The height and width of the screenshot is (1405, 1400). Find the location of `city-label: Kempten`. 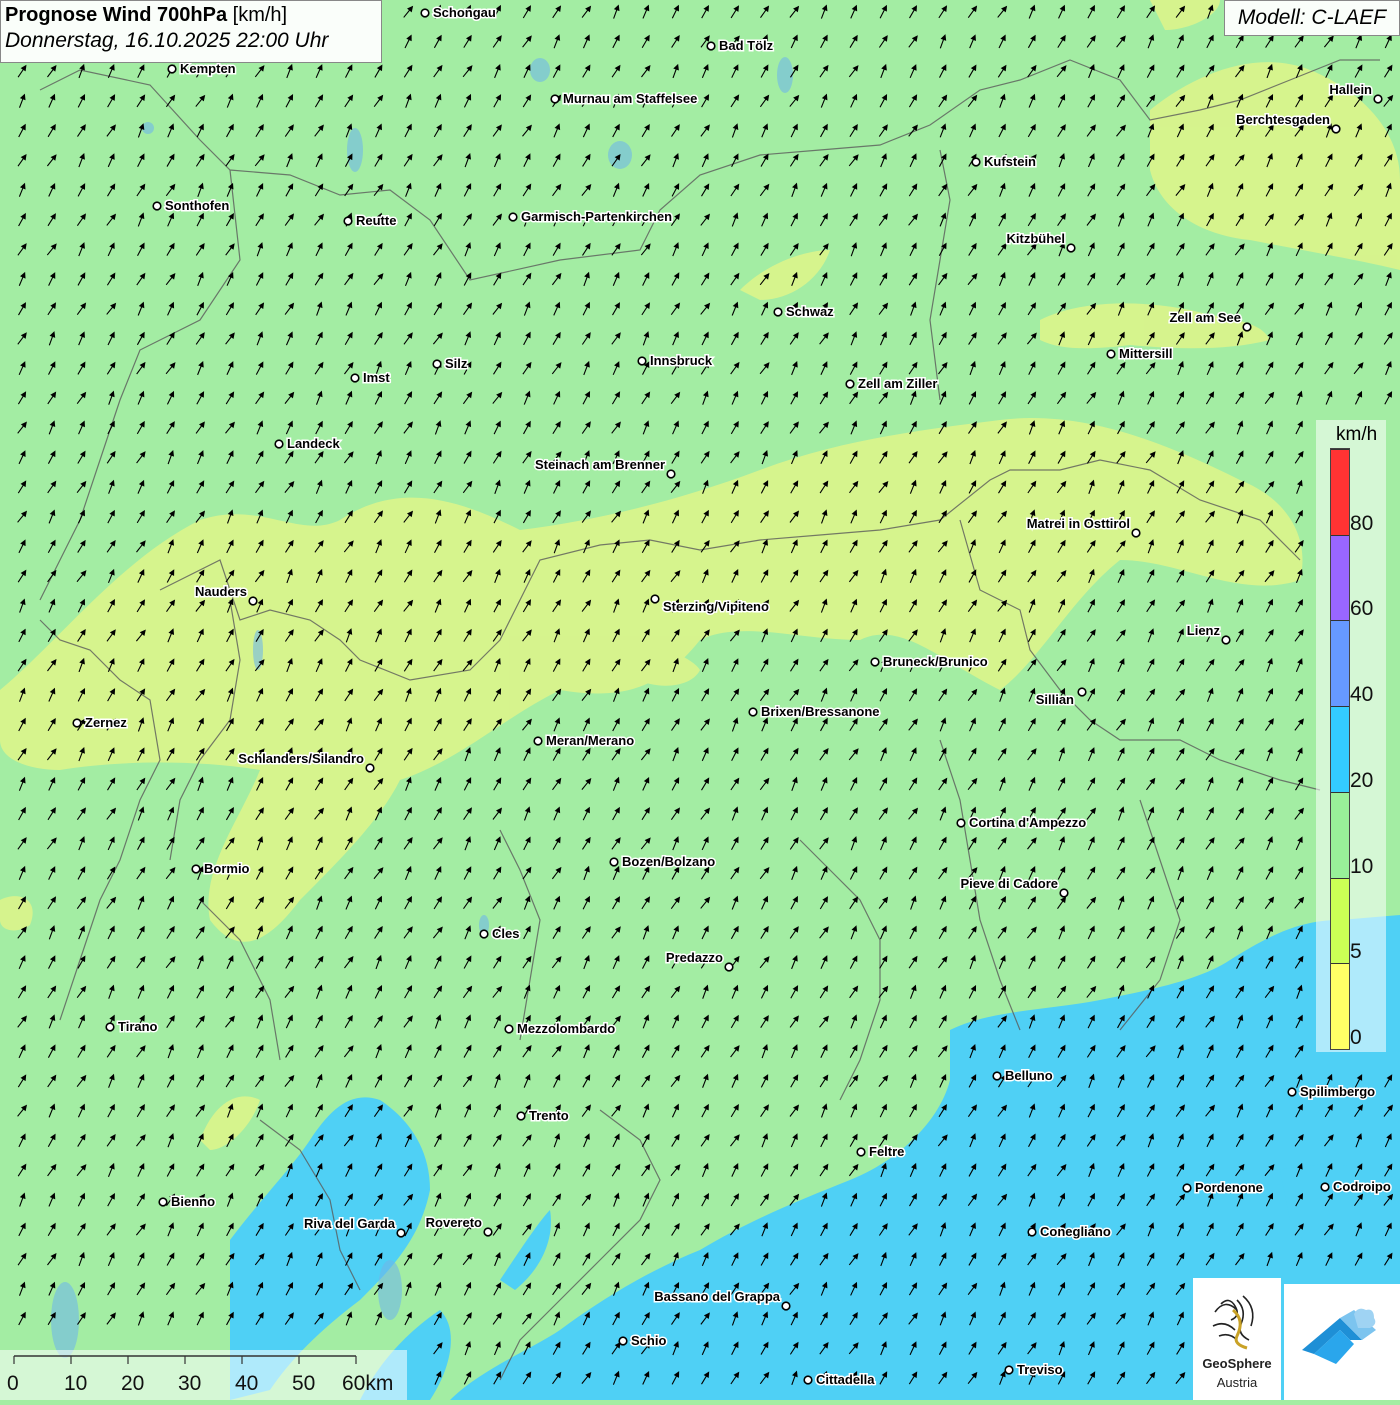

city-label: Kempten is located at coordinates (208, 68).